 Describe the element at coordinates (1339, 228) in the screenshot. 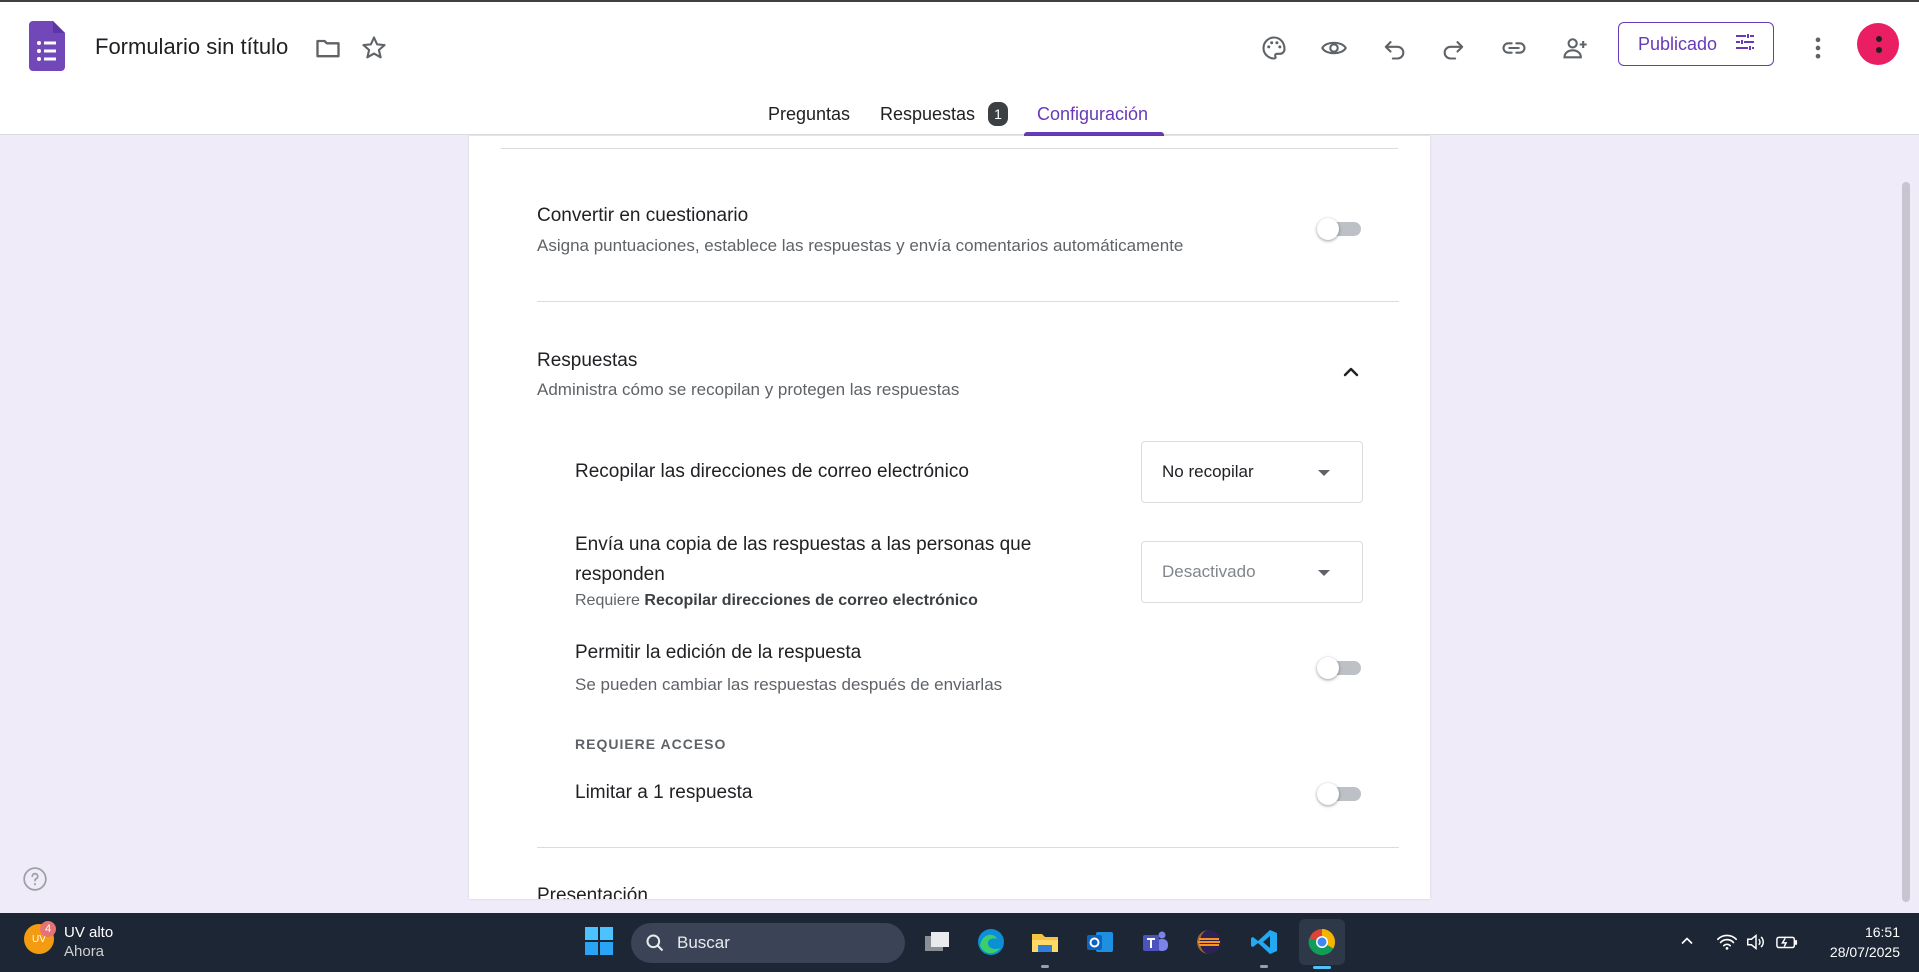

I see `quiz-toggle` at that location.